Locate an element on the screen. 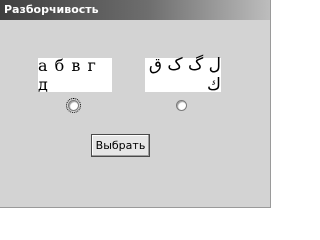 The image size is (320, 240). cyrillic-option-radio is located at coordinates (73, 105).